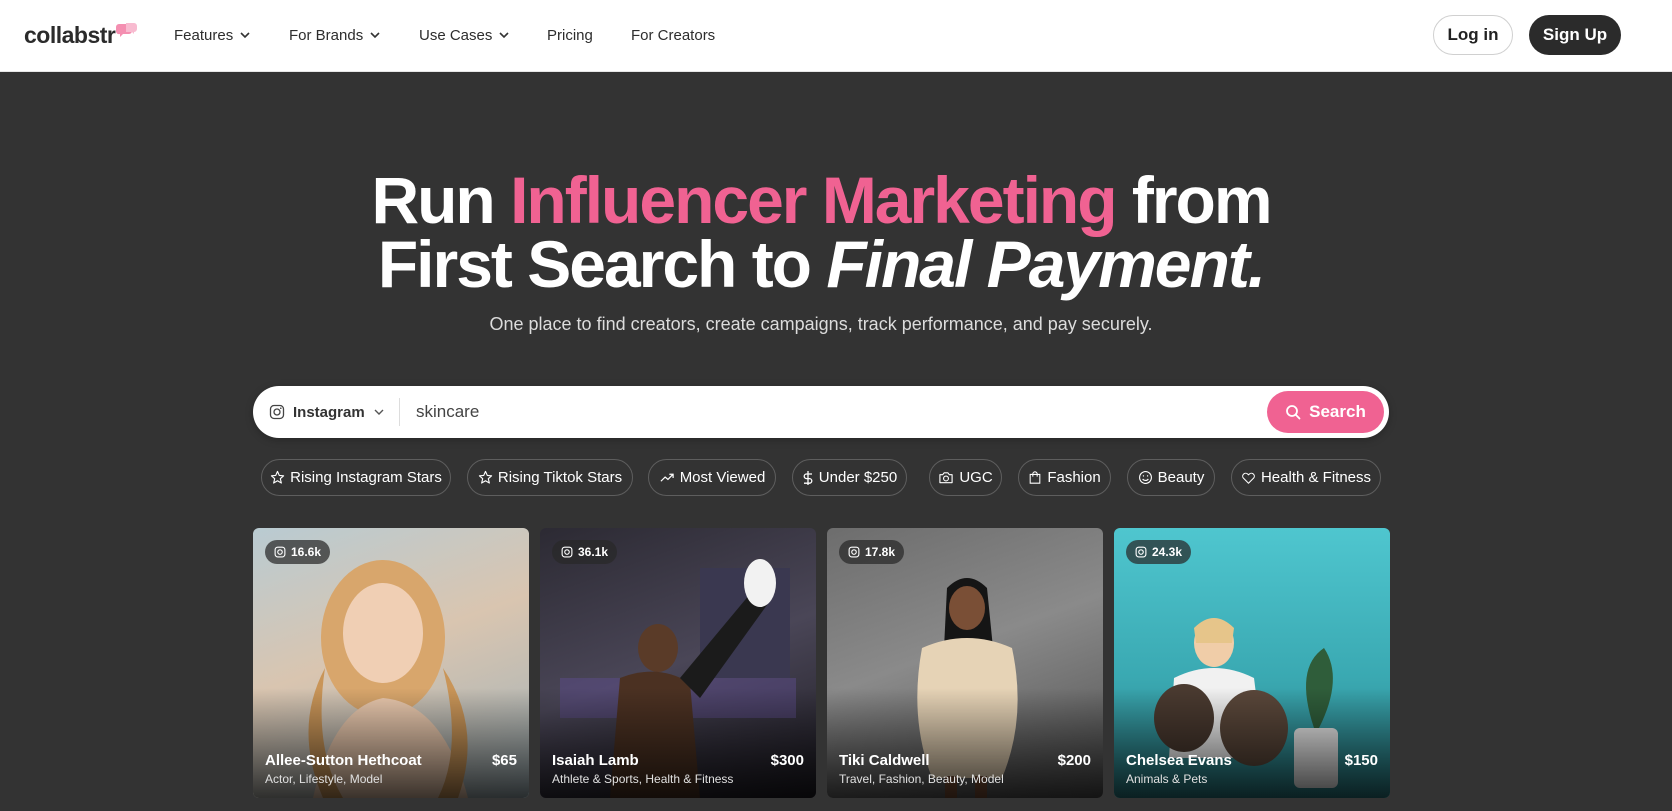 This screenshot has height=811, width=1672. I want to click on creator-price: $150, so click(1361, 760).